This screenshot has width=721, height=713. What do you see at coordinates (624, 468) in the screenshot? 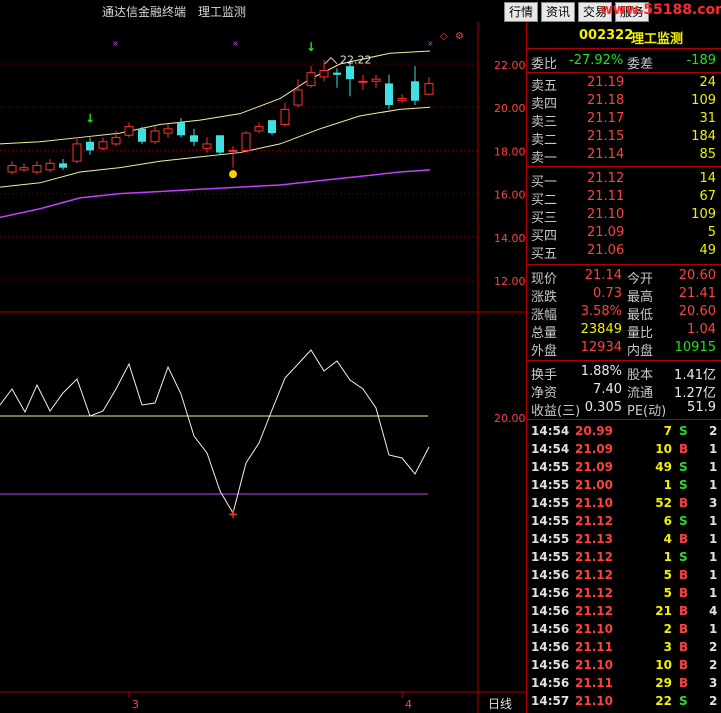
I see `tick-row: 14:55 21.09 49 S 1` at bounding box center [624, 468].